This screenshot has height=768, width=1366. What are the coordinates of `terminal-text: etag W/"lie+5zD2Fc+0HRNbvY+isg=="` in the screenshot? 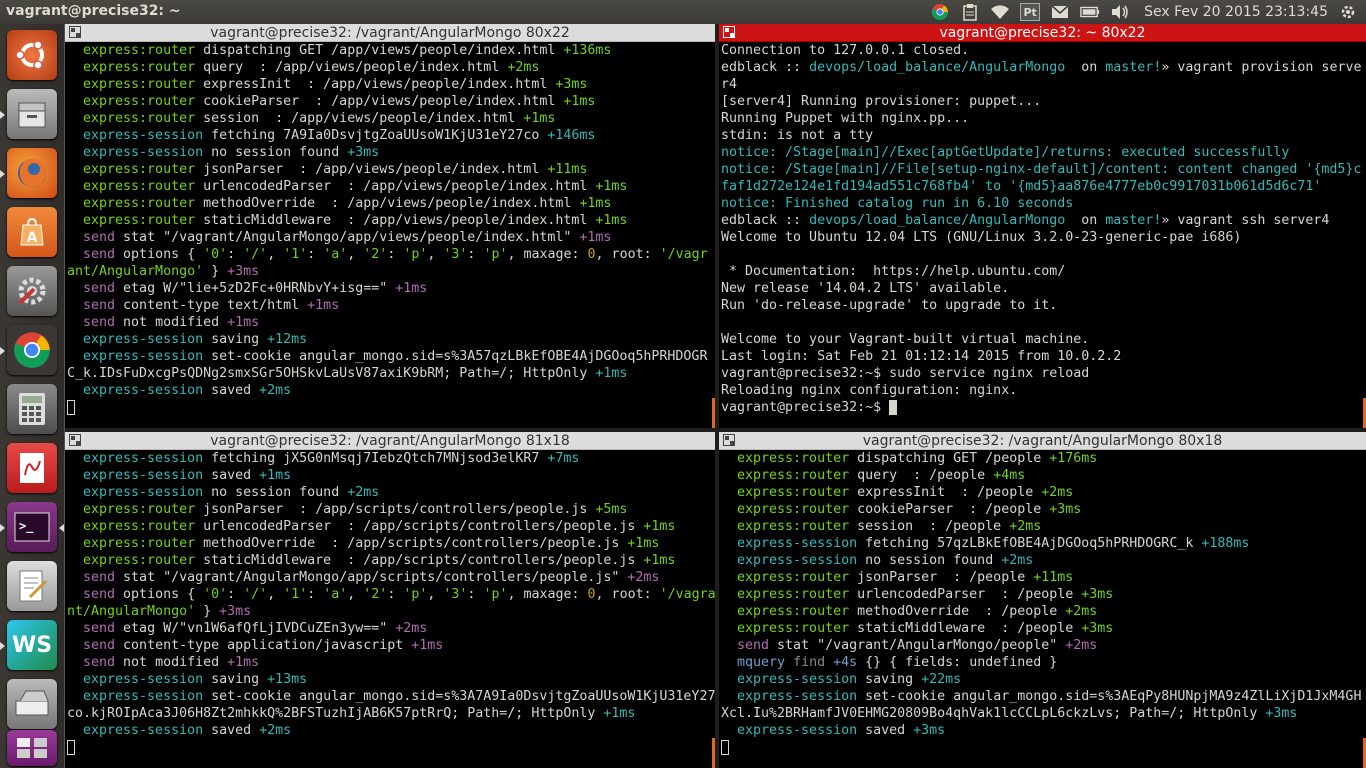 It's located at (259, 288).